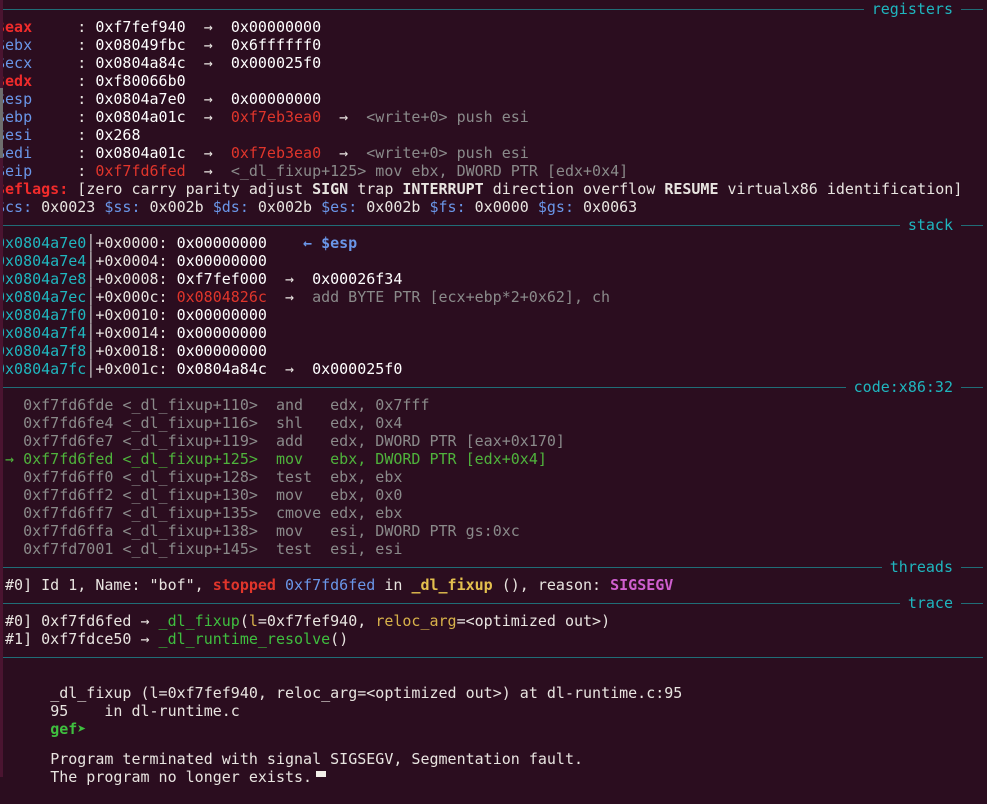 Image resolution: width=987 pixels, height=804 pixels. What do you see at coordinates (43, 279) in the screenshot?
I see `stack-address: 0x0804a7e8` at bounding box center [43, 279].